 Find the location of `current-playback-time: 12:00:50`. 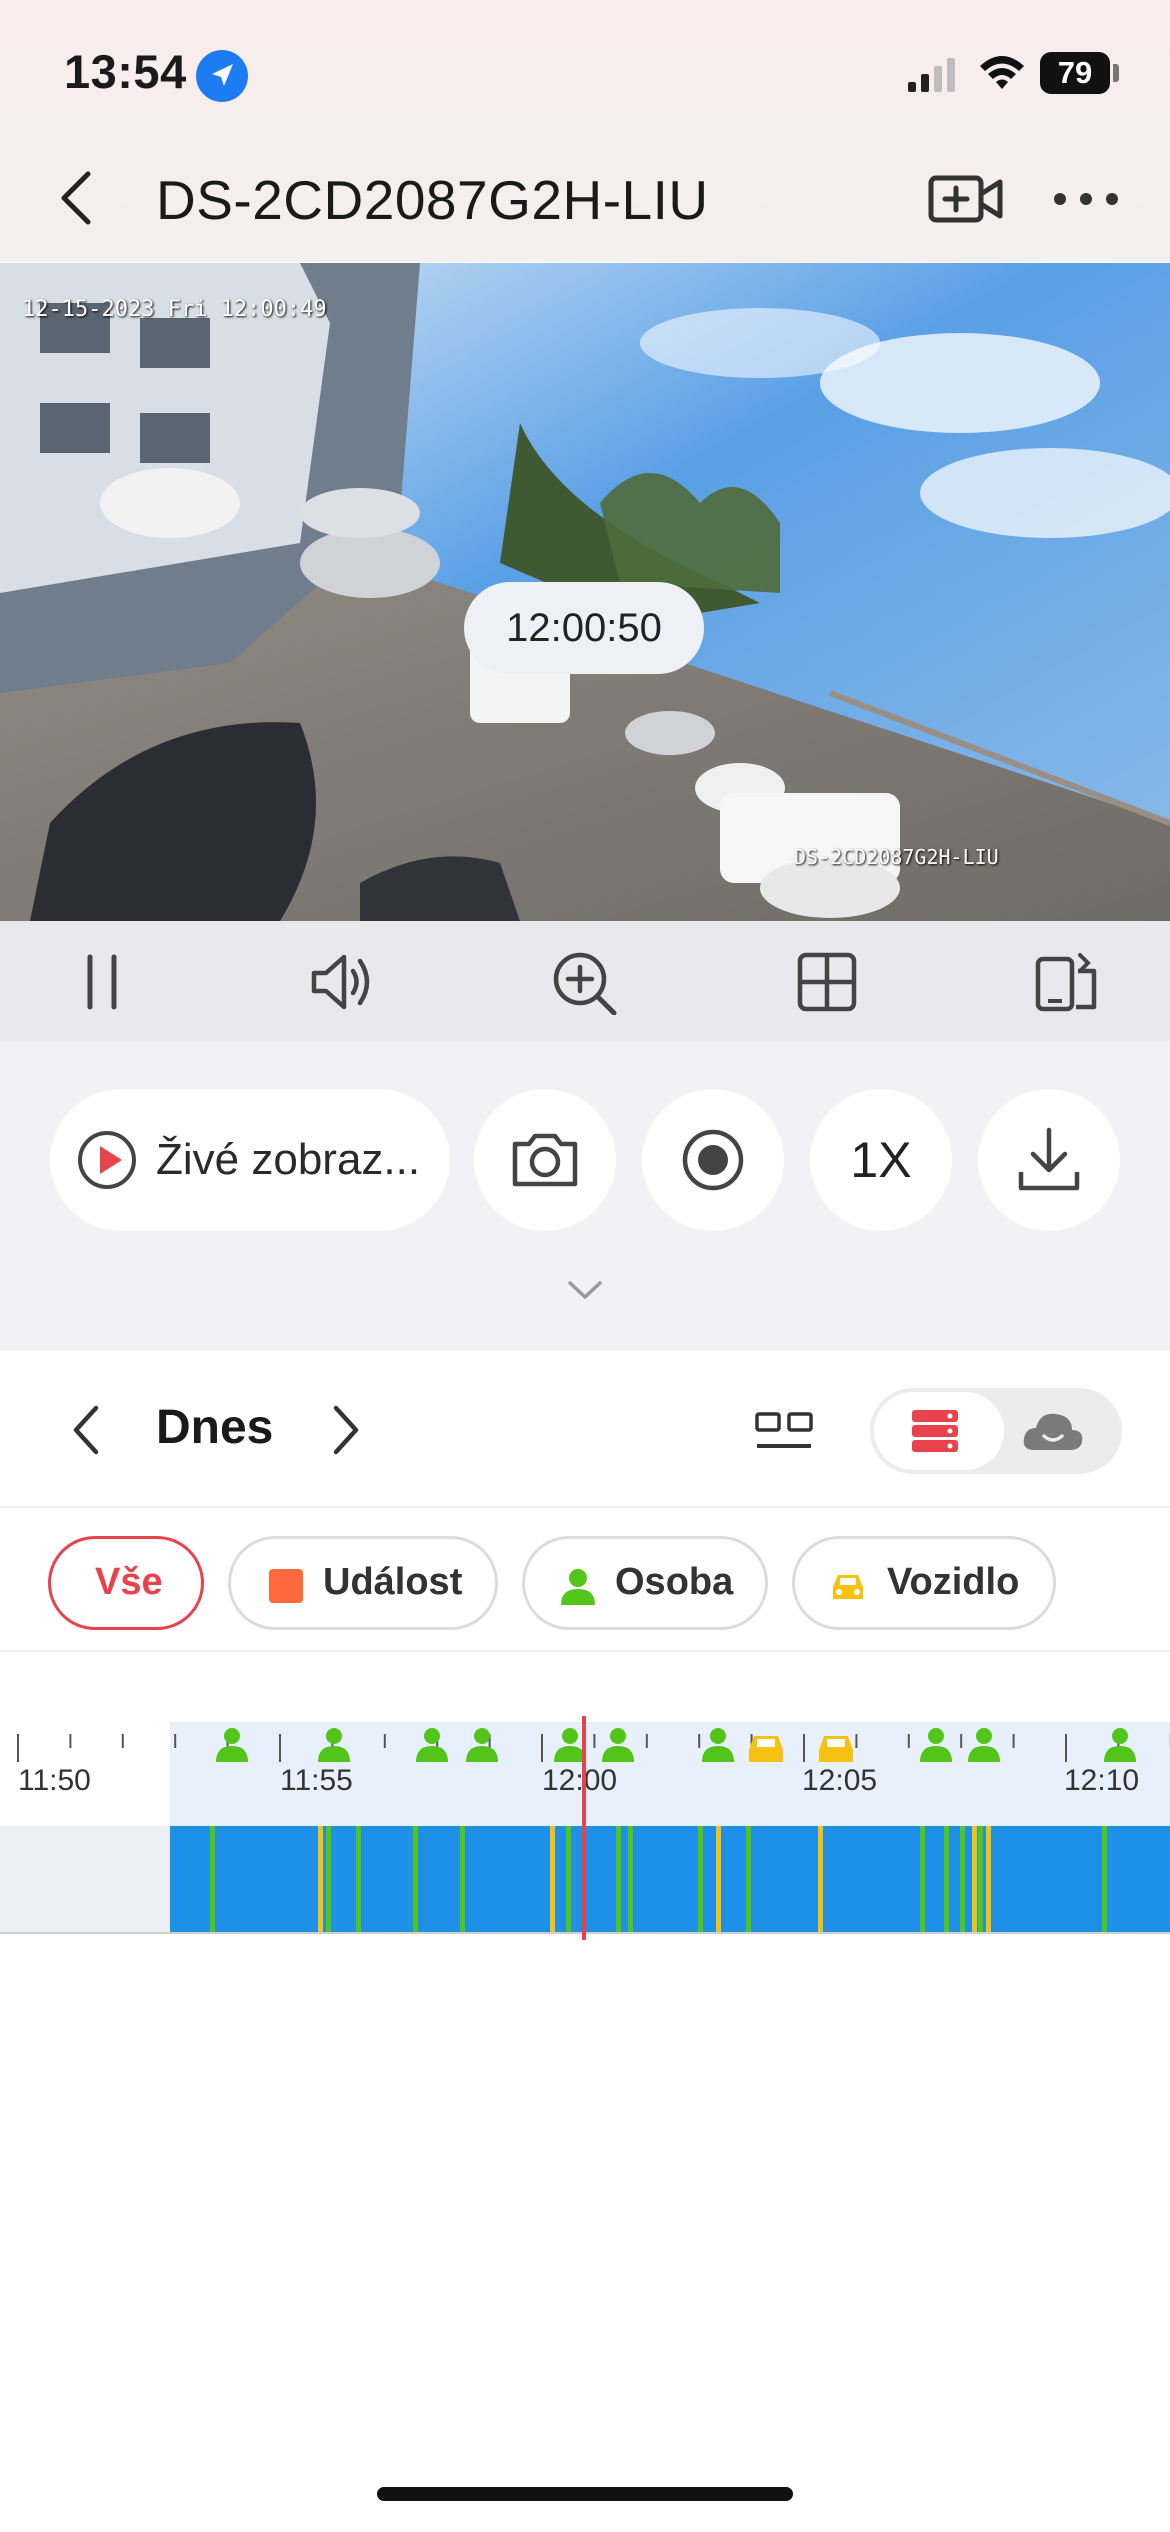

current-playback-time: 12:00:50 is located at coordinates (584, 628).